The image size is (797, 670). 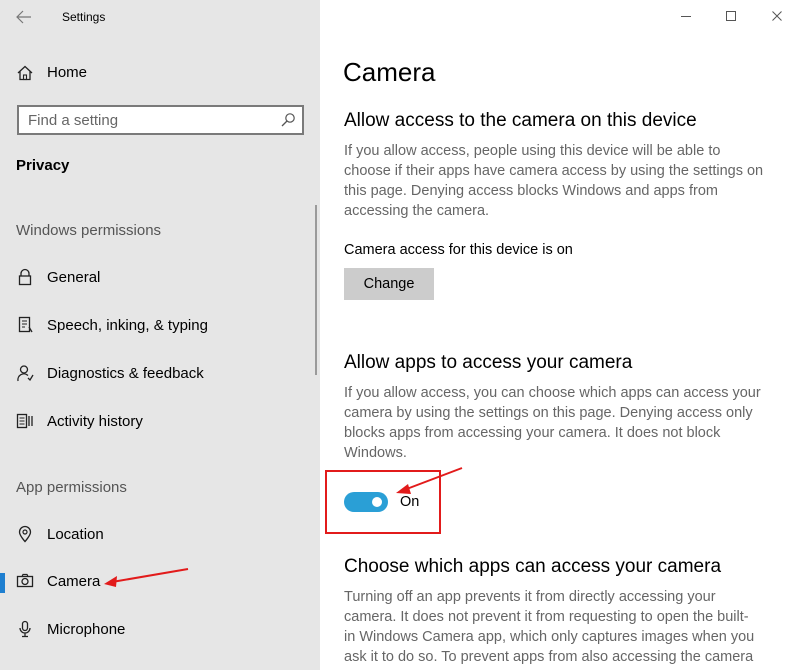 What do you see at coordinates (160, 17) in the screenshot?
I see `title-bar-left: Settings` at bounding box center [160, 17].